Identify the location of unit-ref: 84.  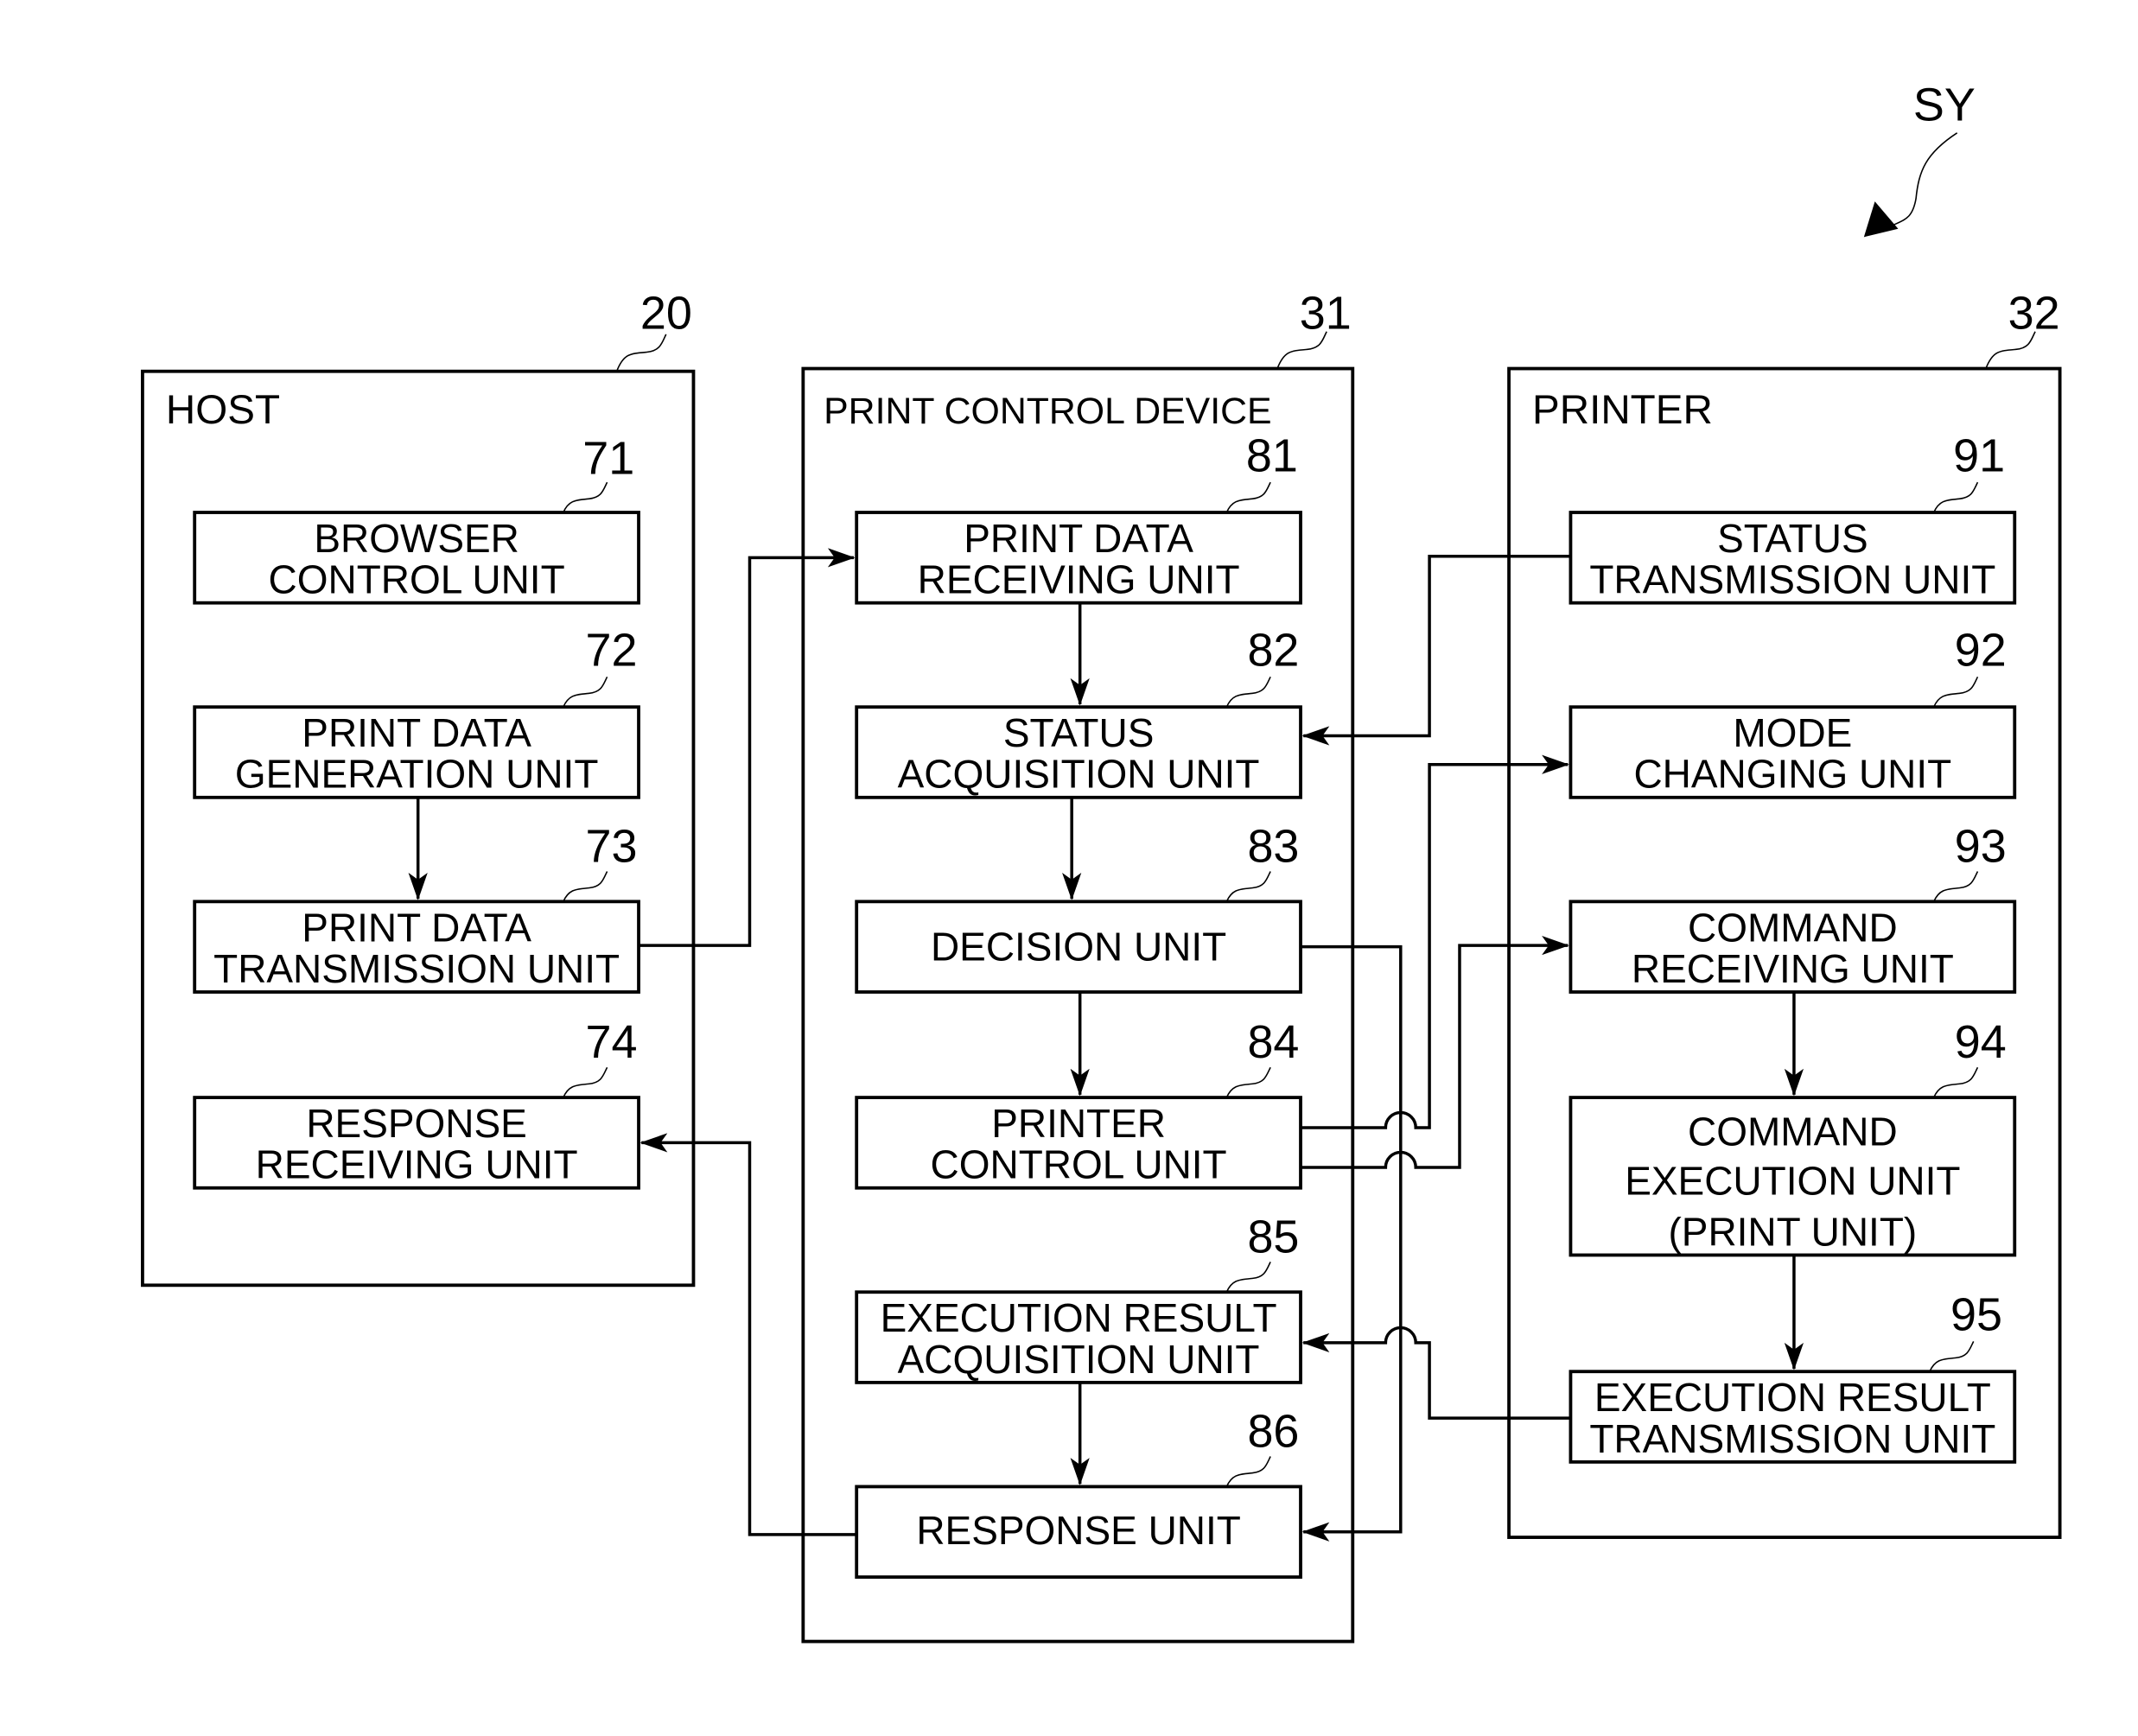
(1273, 1042).